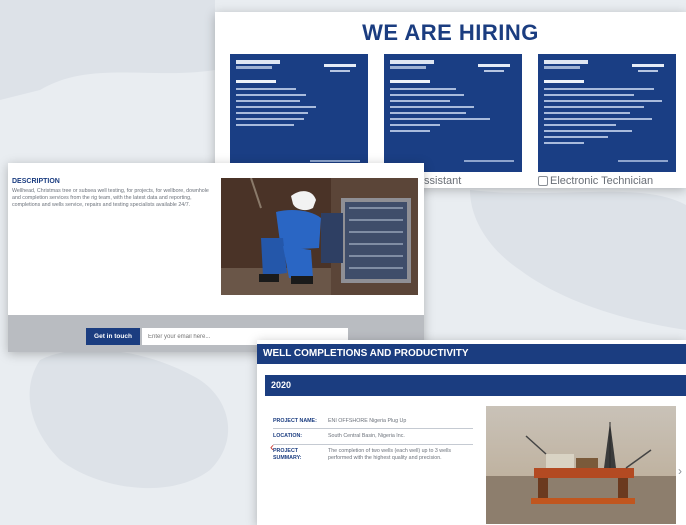 This screenshot has width=686, height=525. I want to click on location-value: South Central Basin, Nigeria Inc., so click(366, 436).